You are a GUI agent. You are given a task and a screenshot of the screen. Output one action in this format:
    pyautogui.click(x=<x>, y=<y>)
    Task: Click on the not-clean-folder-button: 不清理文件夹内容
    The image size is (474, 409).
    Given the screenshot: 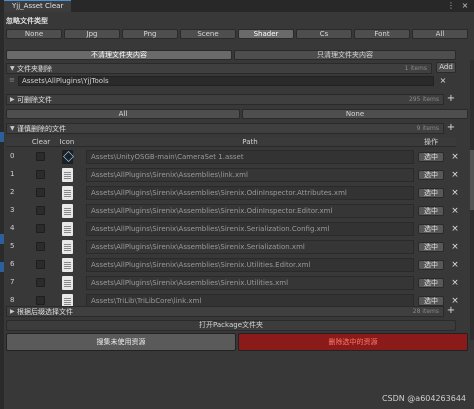 What is the action you would take?
    pyautogui.click(x=119, y=55)
    